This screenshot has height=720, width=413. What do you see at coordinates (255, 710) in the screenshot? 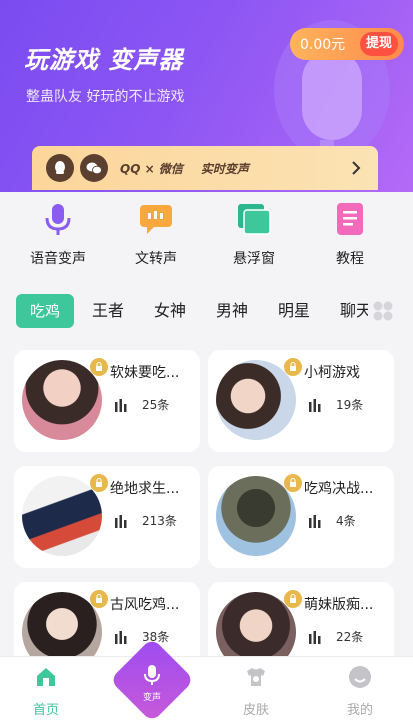
I see `nav-label: 皮肤` at bounding box center [255, 710].